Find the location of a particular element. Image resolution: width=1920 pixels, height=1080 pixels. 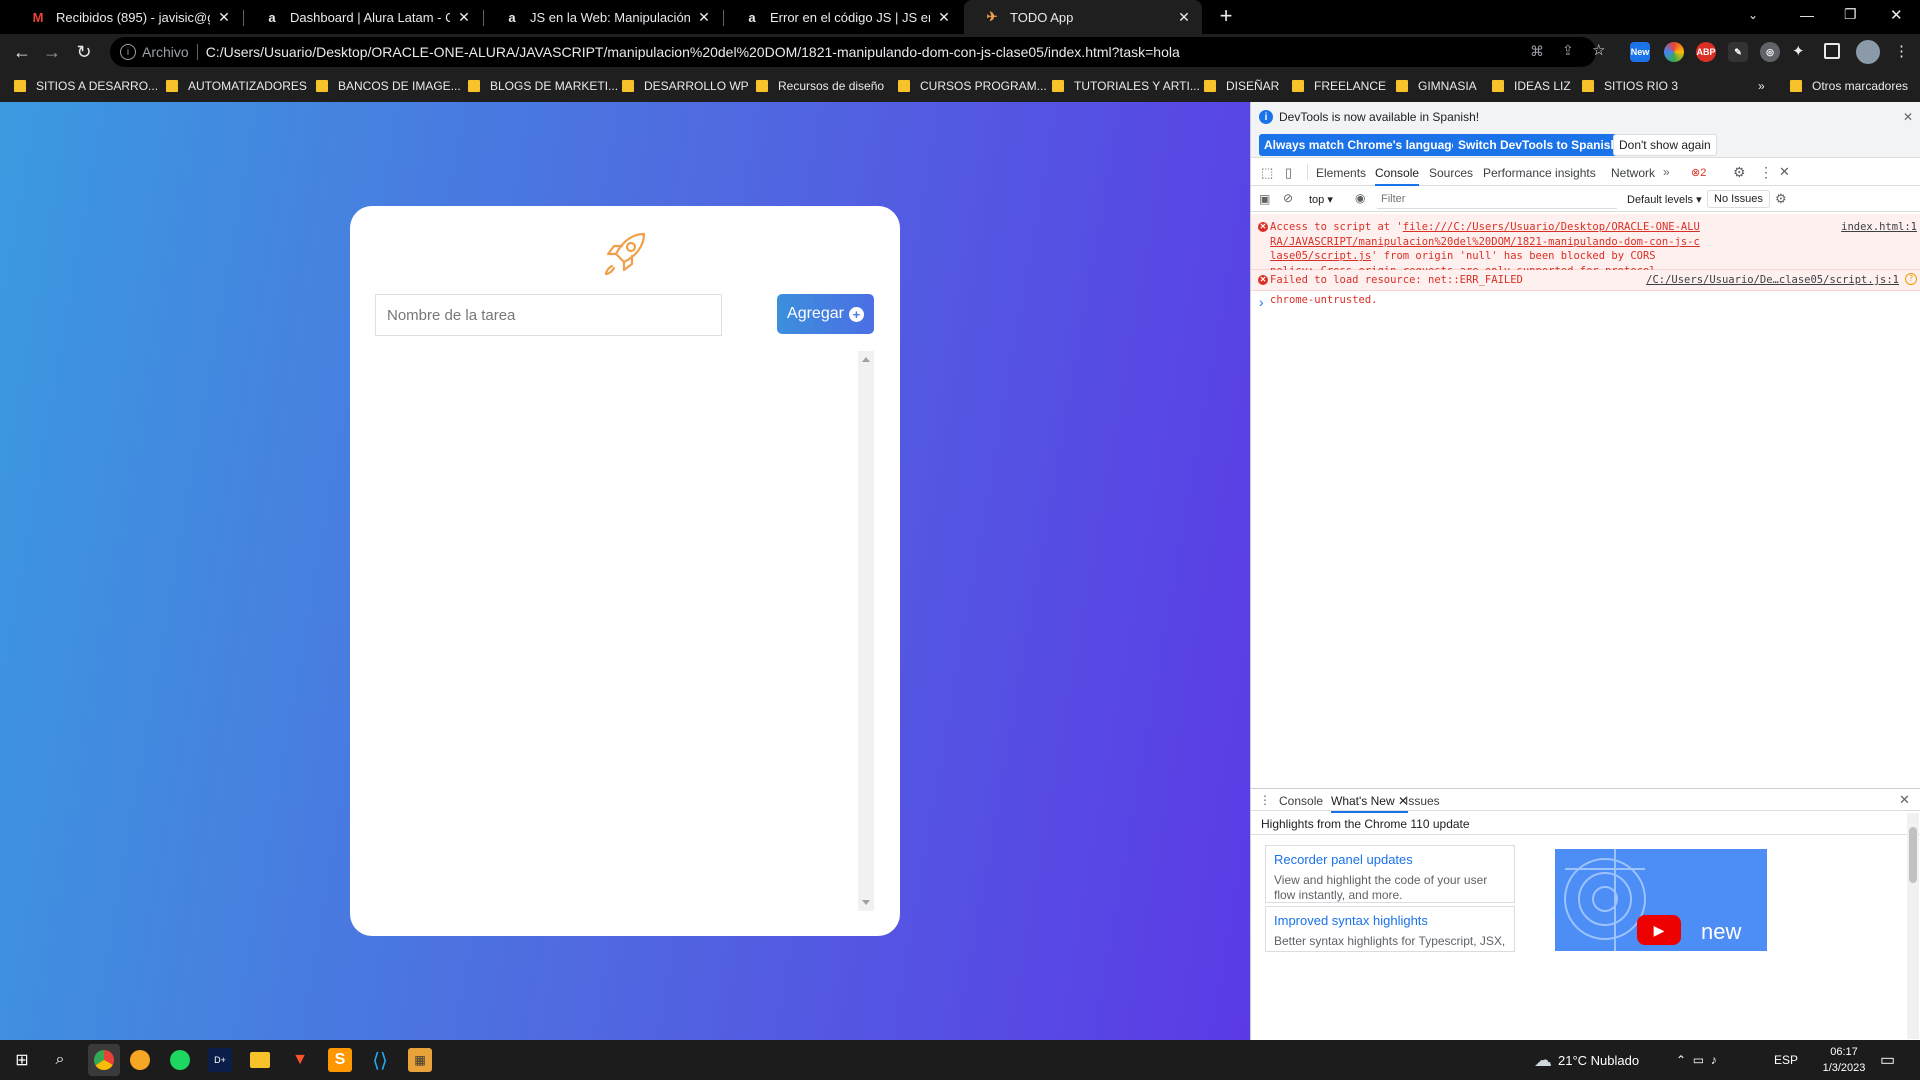

windows-start-icon: ⊞ is located at coordinates (22, 1060).